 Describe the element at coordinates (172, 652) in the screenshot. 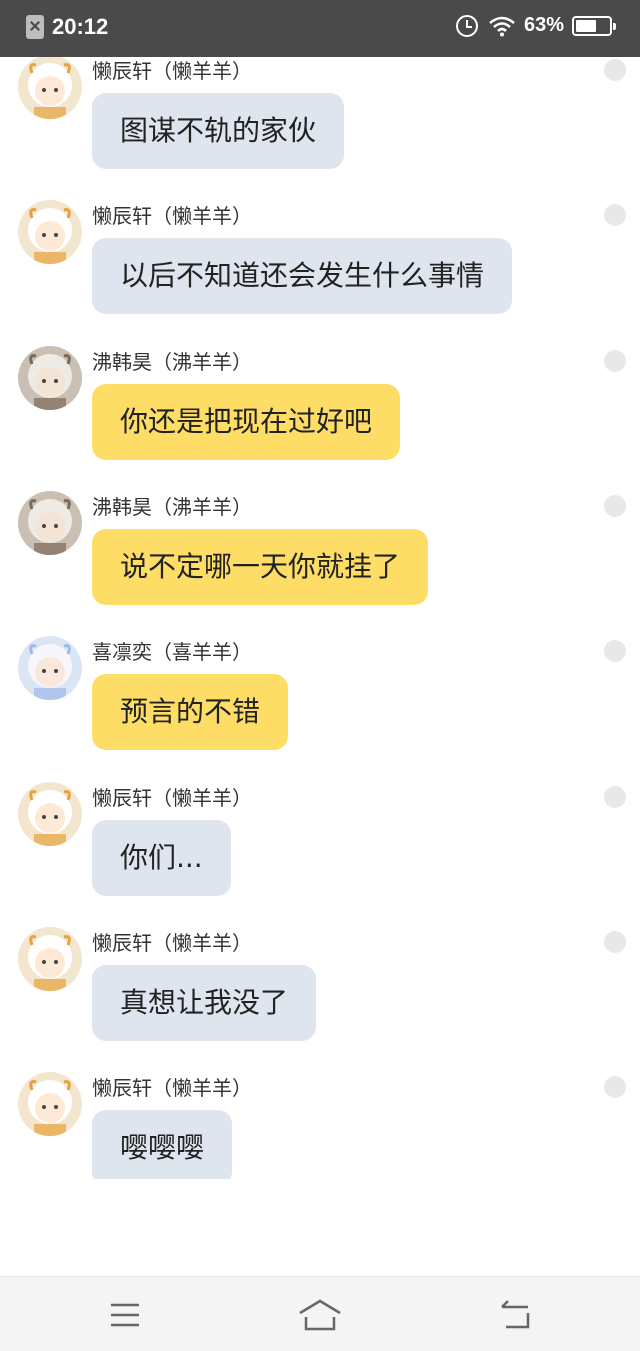

I see `sender-name: 喜凛奕（喜羊羊）` at that location.